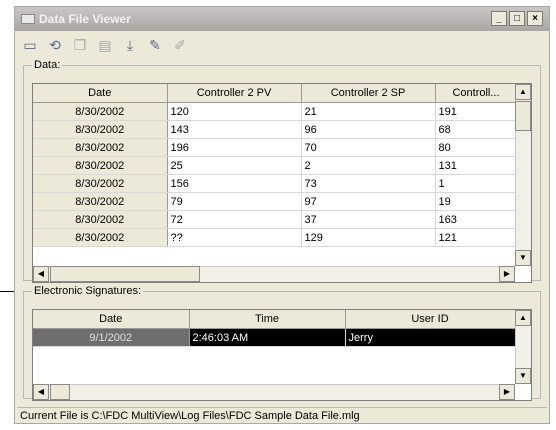  Describe the element at coordinates (430, 337) in the screenshot. I see `cell-user-id: Jerry` at that location.